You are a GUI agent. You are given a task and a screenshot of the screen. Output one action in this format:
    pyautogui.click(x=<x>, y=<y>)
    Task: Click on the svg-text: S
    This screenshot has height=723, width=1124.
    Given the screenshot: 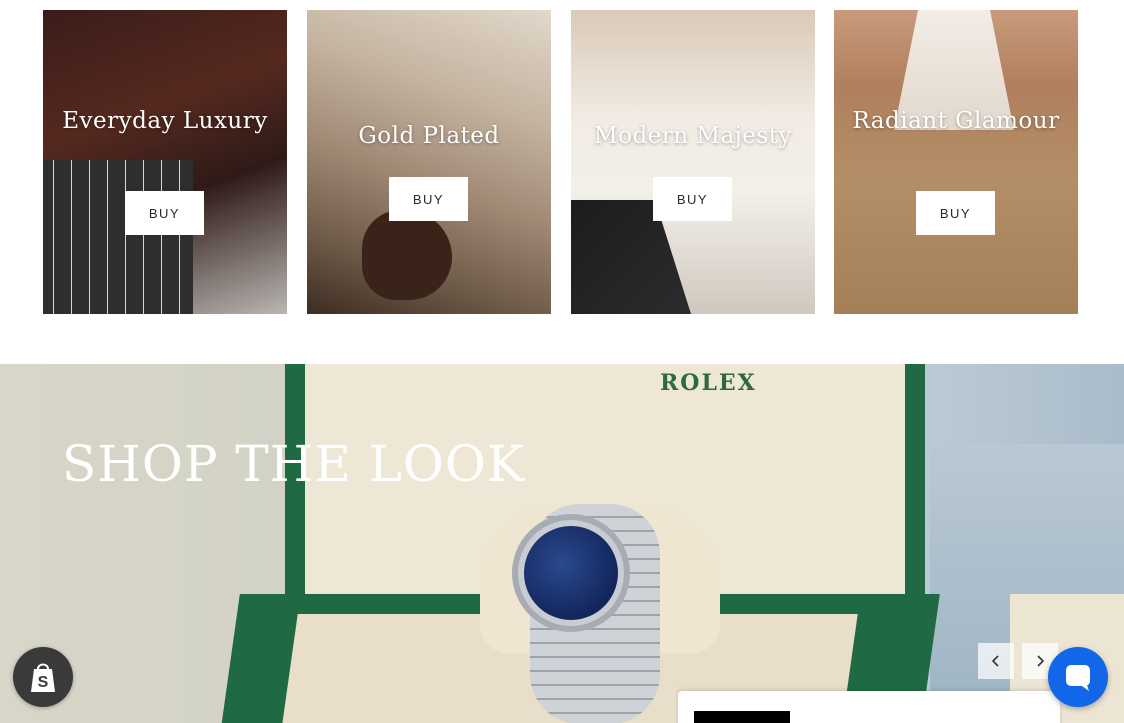 What is the action you would take?
    pyautogui.click(x=43, y=682)
    